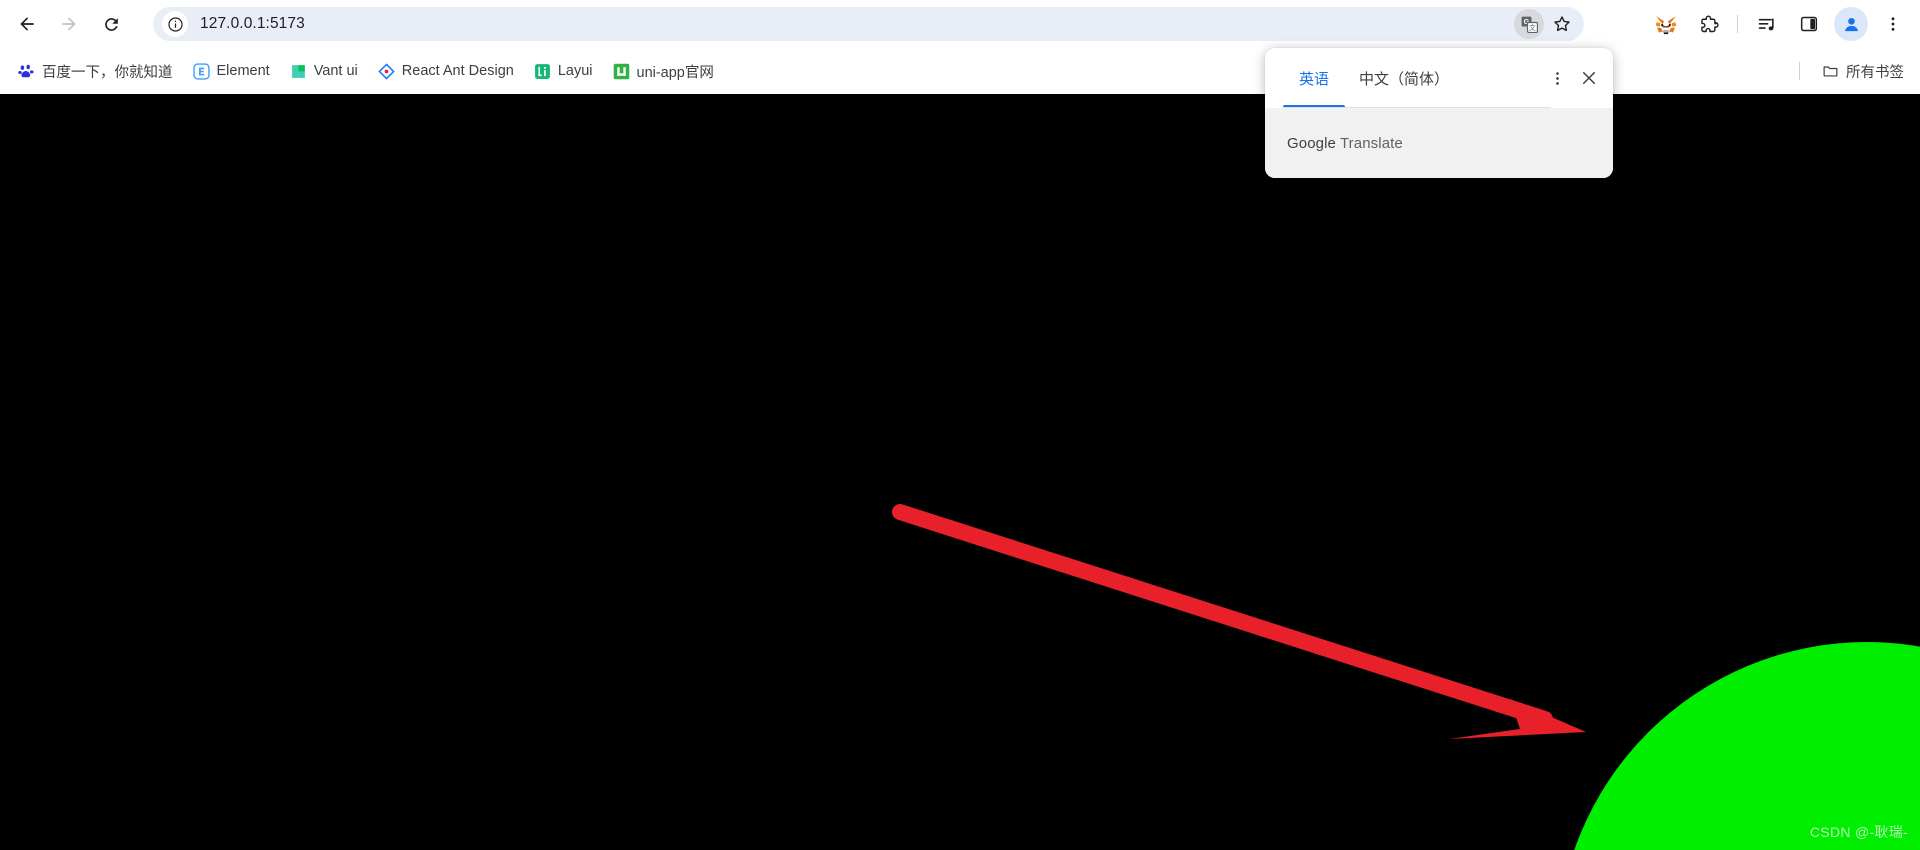  I want to click on vant-icon, so click(298, 71).